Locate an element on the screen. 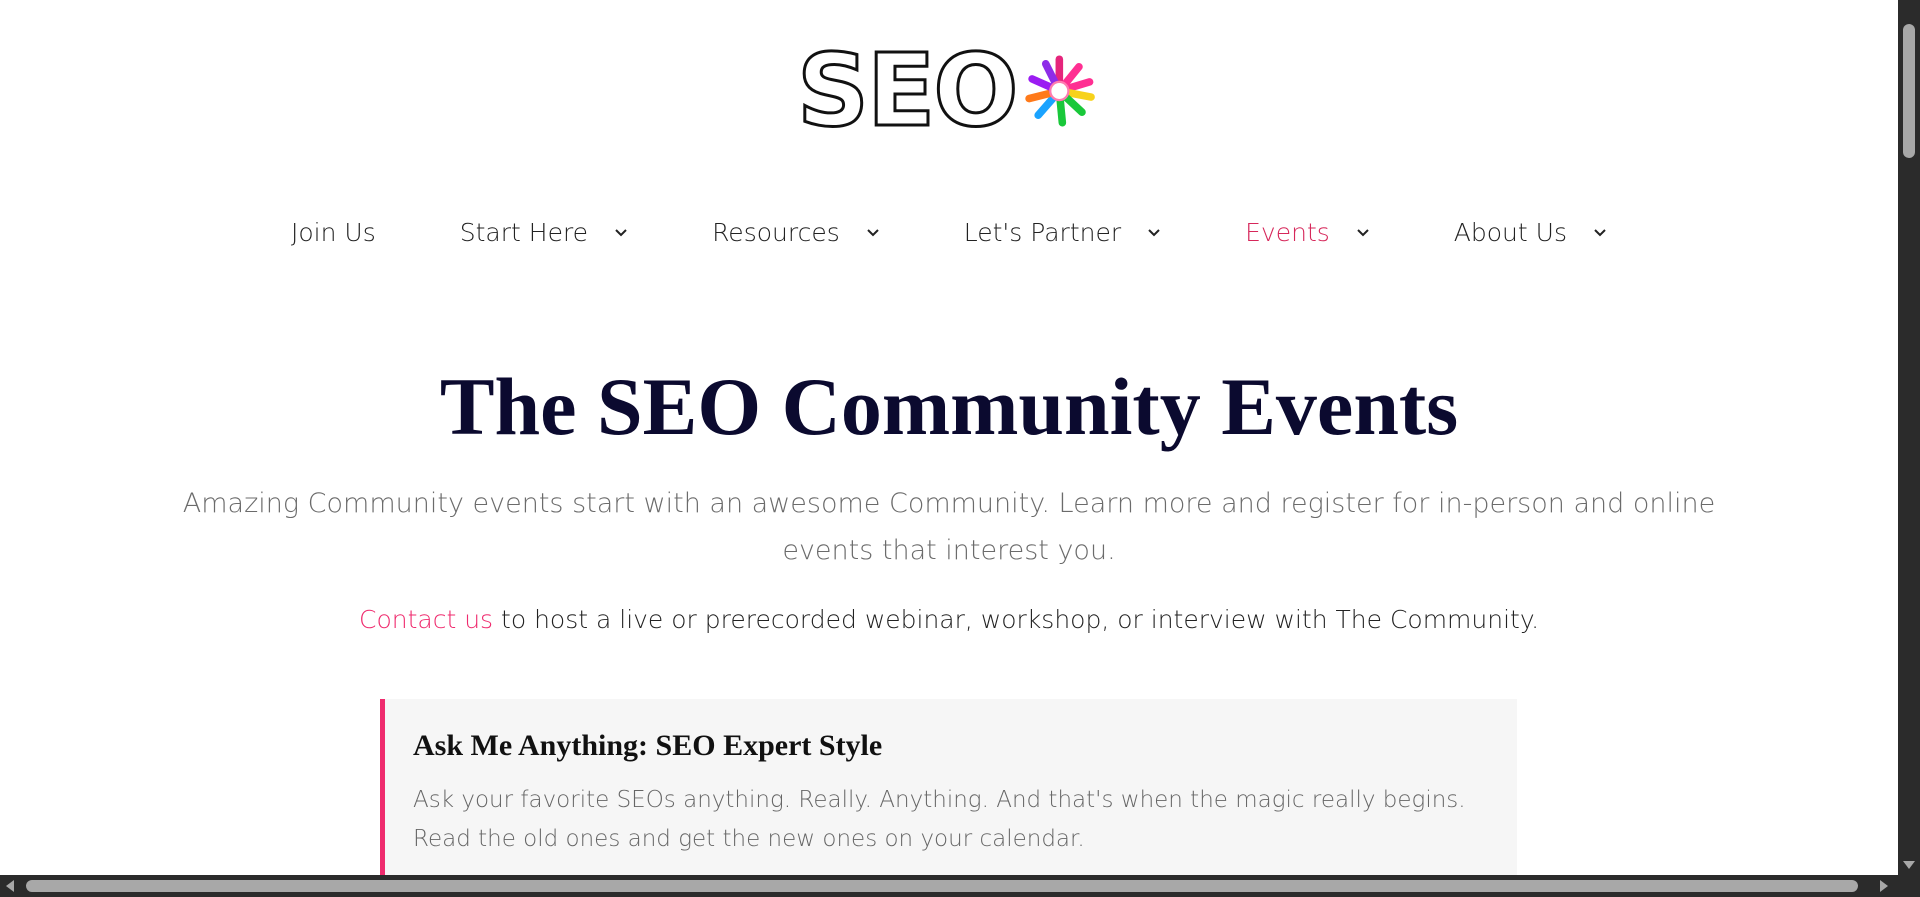 The image size is (1920, 897). nav-item-start-here: Start Here is located at coordinates (544, 232).